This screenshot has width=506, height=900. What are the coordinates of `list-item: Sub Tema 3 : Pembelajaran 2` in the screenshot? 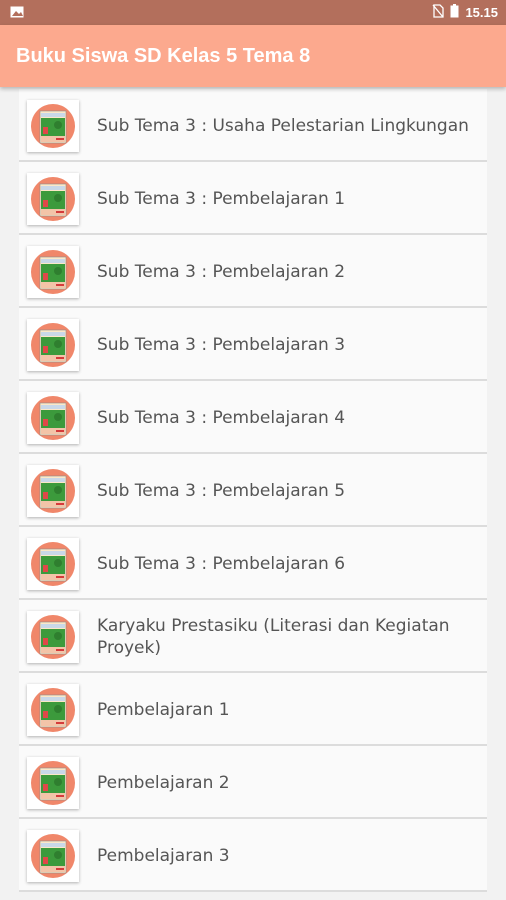 It's located at (253, 271).